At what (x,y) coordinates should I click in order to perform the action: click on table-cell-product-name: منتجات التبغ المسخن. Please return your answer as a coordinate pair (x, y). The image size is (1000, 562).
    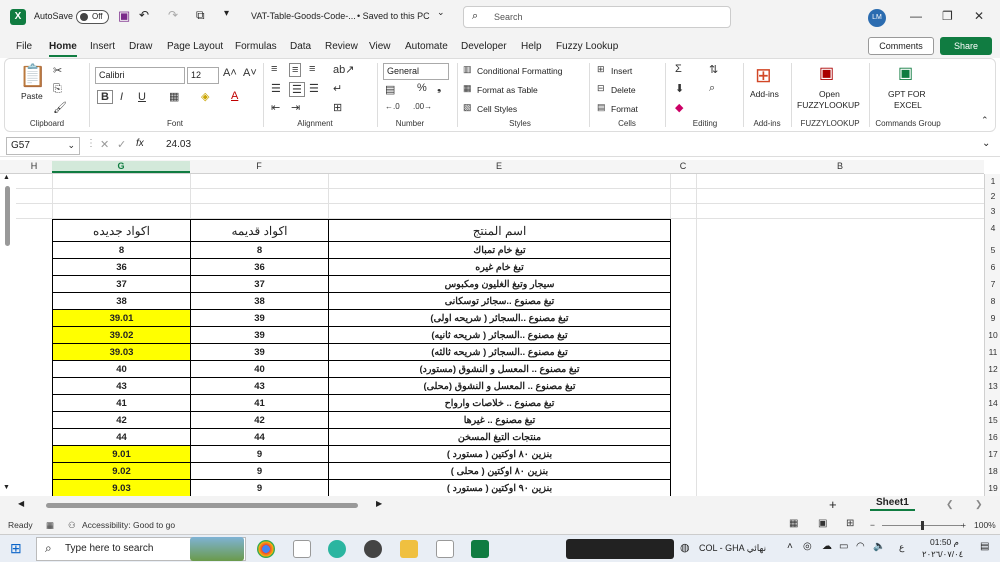
    Looking at the image, I should click on (499, 437).